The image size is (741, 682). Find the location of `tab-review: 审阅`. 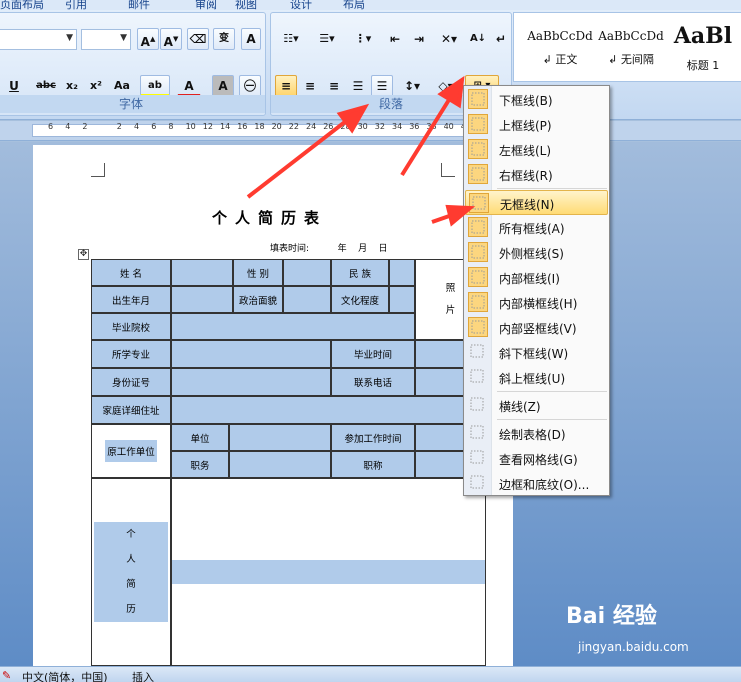

tab-review: 审阅 is located at coordinates (206, 5).